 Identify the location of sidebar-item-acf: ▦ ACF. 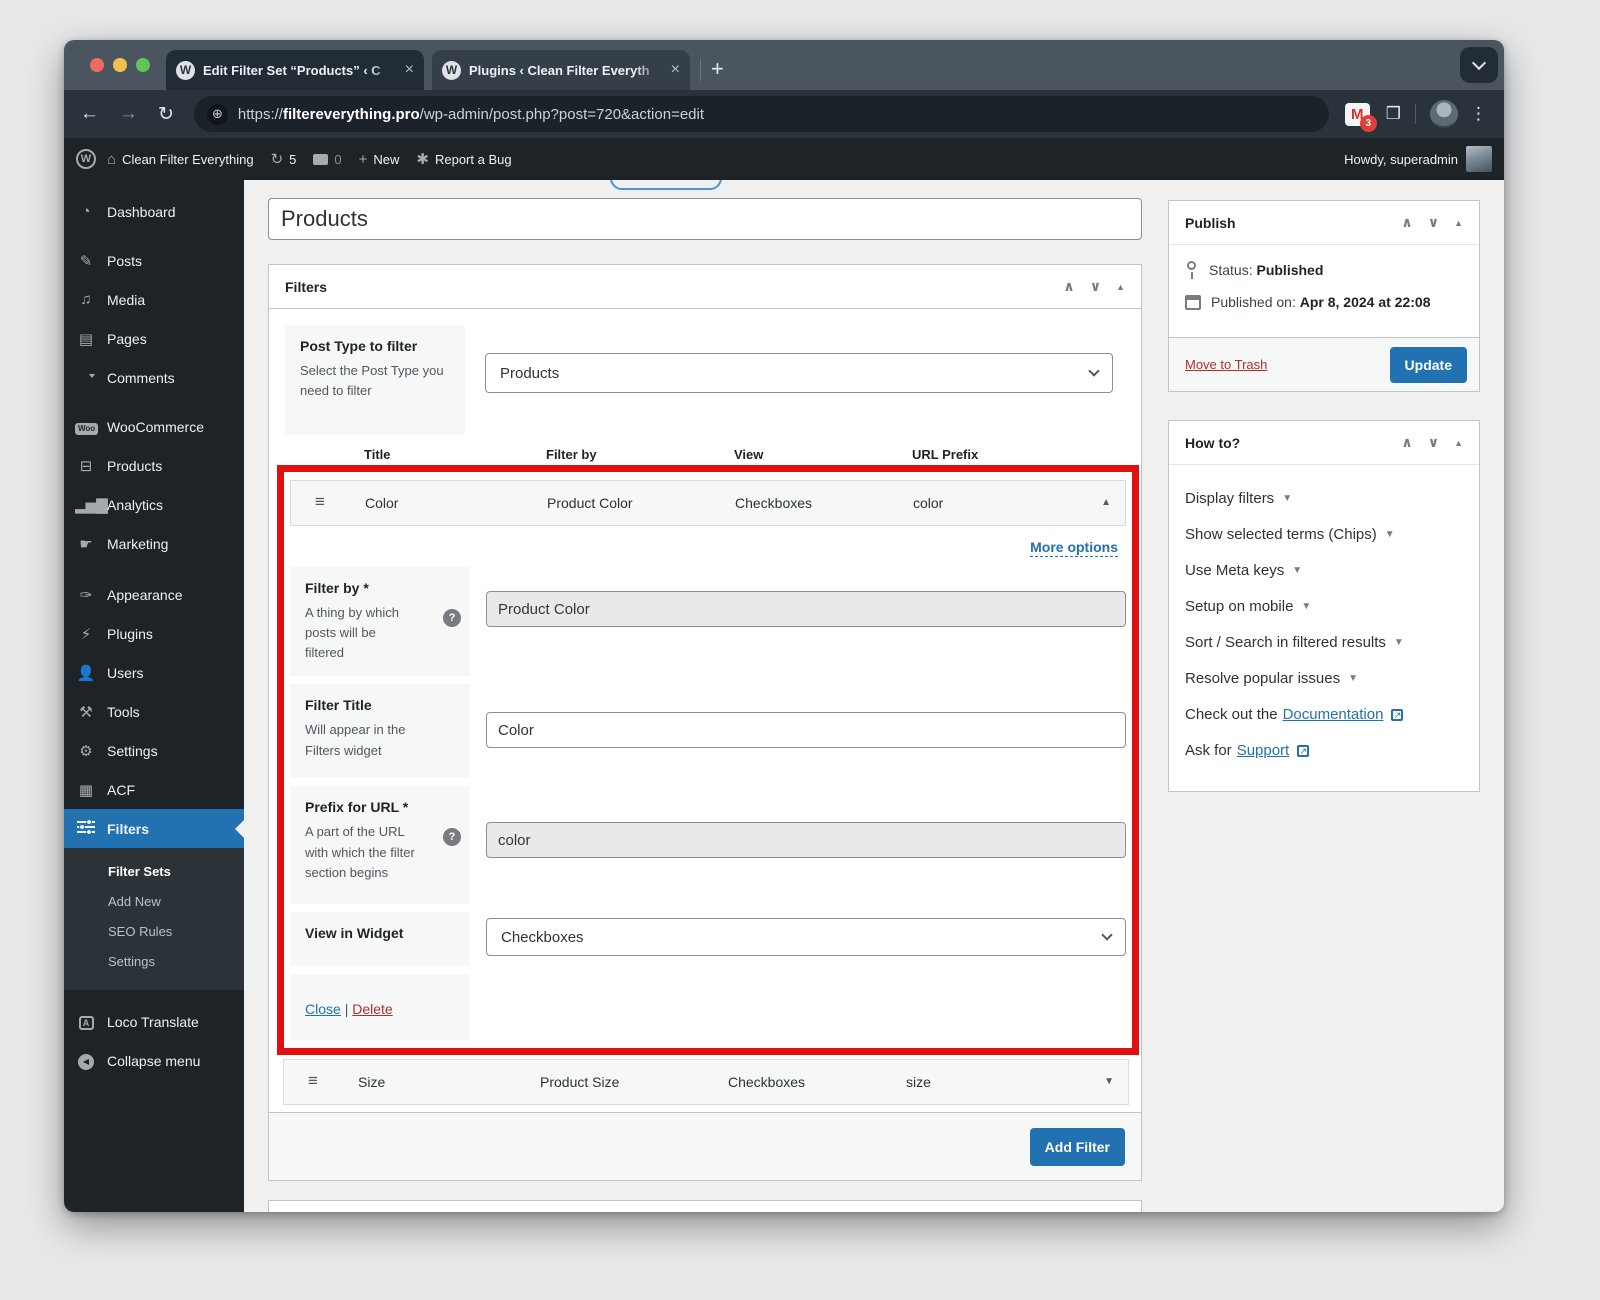
(154, 789).